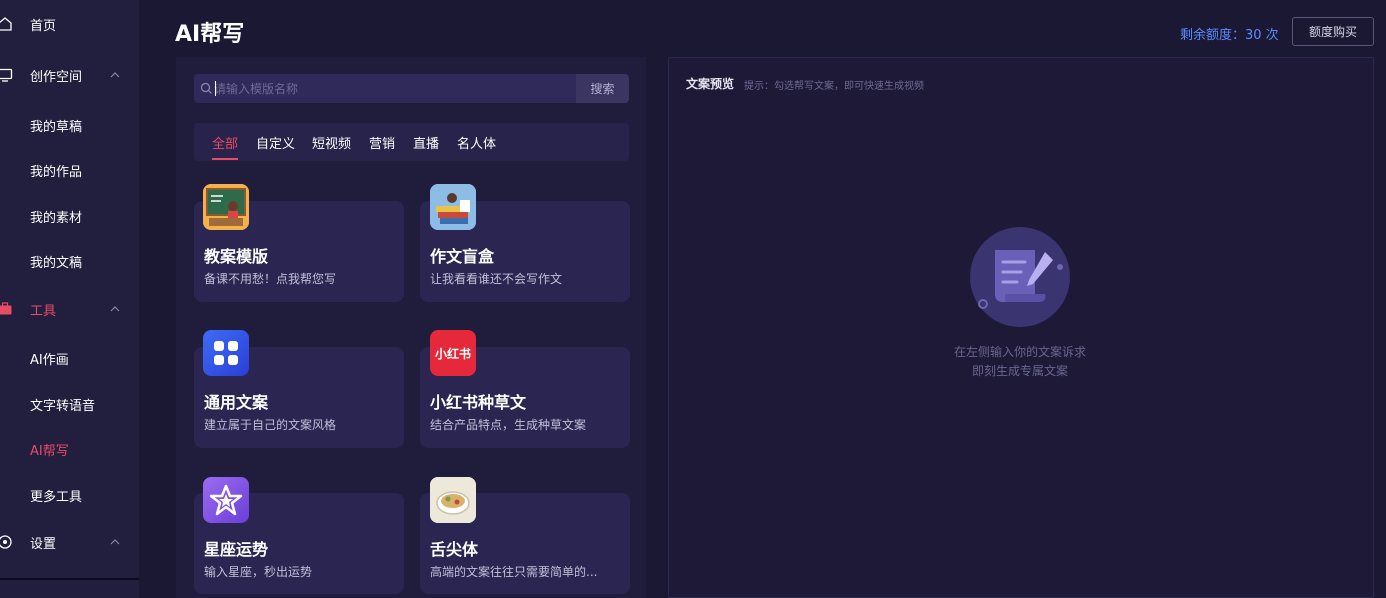  I want to click on search-button: 搜索, so click(602, 88).